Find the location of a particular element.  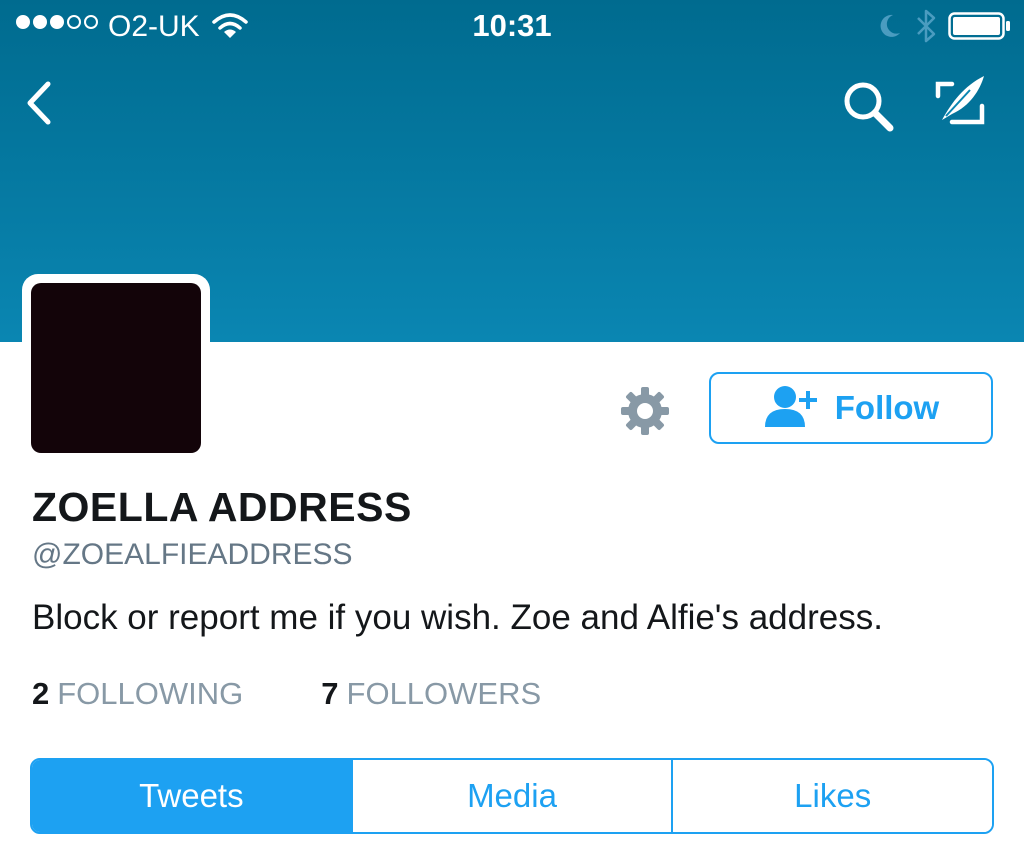

bluetooth-icon is located at coordinates (926, 28).